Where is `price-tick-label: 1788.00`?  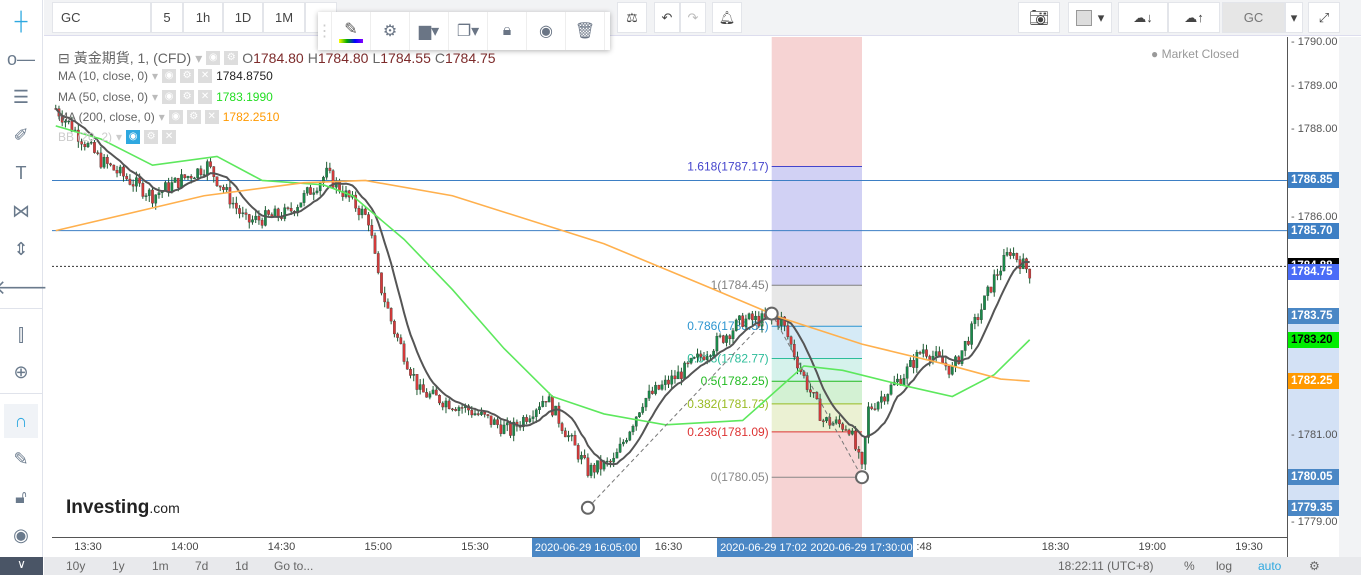 price-tick-label: 1788.00 is located at coordinates (1317, 129).